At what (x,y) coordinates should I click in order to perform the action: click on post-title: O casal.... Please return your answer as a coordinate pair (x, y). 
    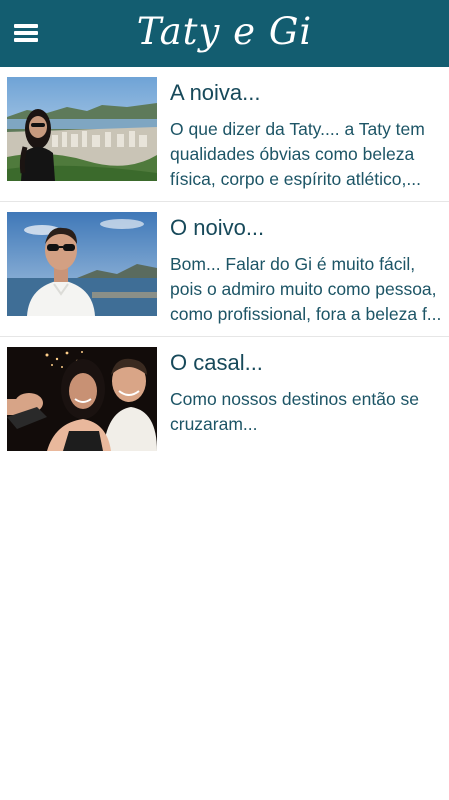
    Looking at the image, I should click on (216, 362).